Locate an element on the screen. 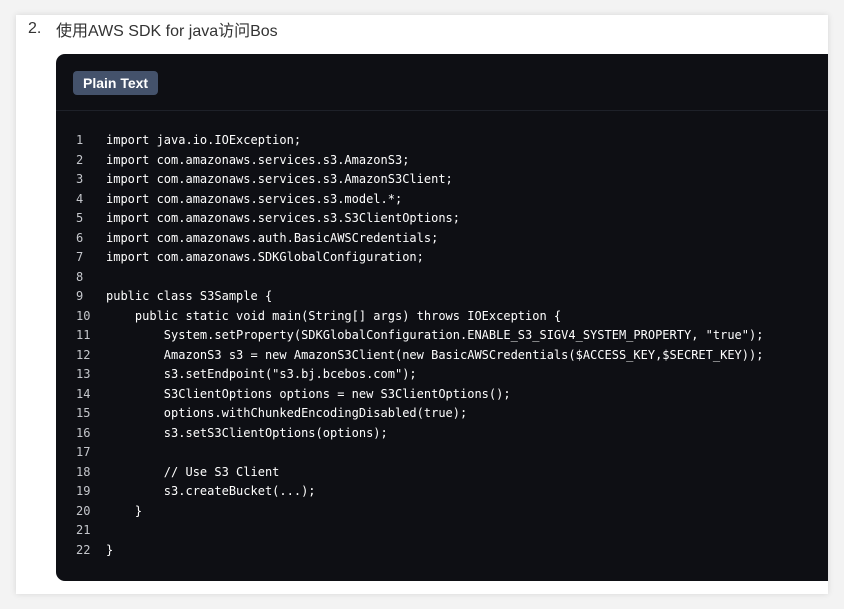  line-number: 16 is located at coordinates (83, 432).